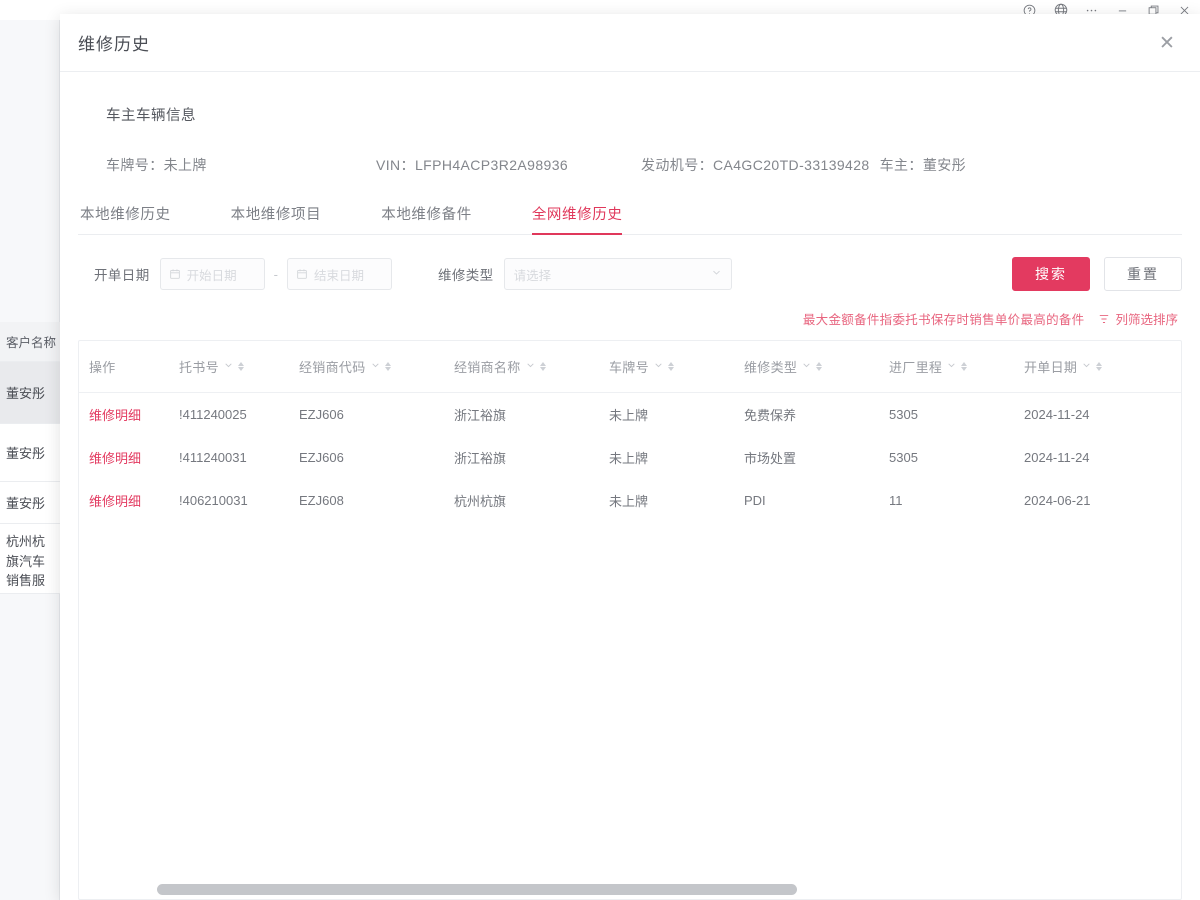 The width and height of the screenshot is (1200, 900). What do you see at coordinates (1167, 43) in the screenshot?
I see `close-icon: ✕` at bounding box center [1167, 43].